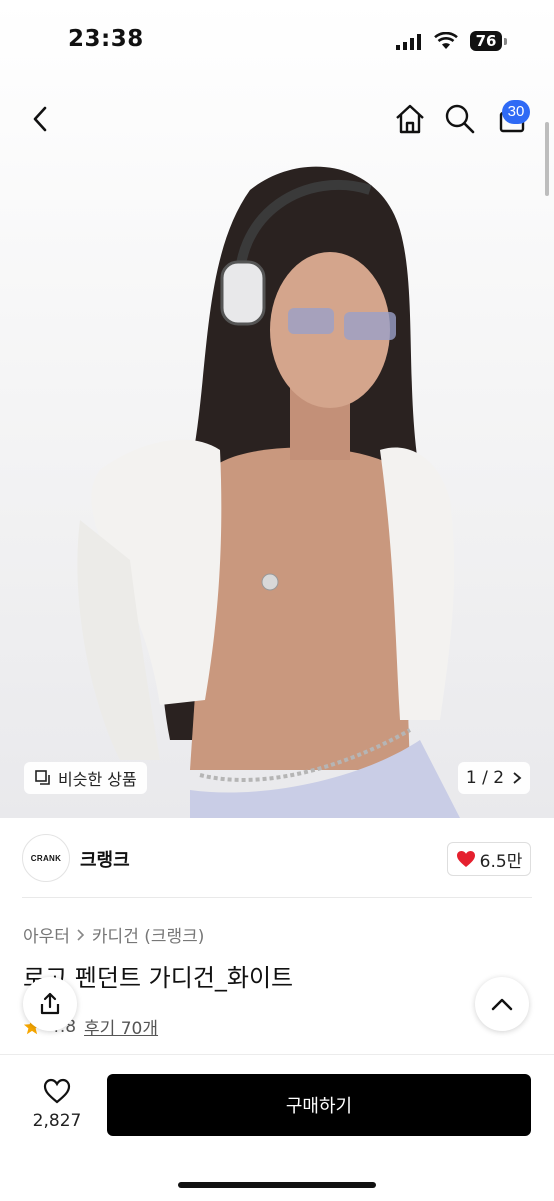  Describe the element at coordinates (485, 778) in the screenshot. I see `page-indicator: 1 / 2` at that location.